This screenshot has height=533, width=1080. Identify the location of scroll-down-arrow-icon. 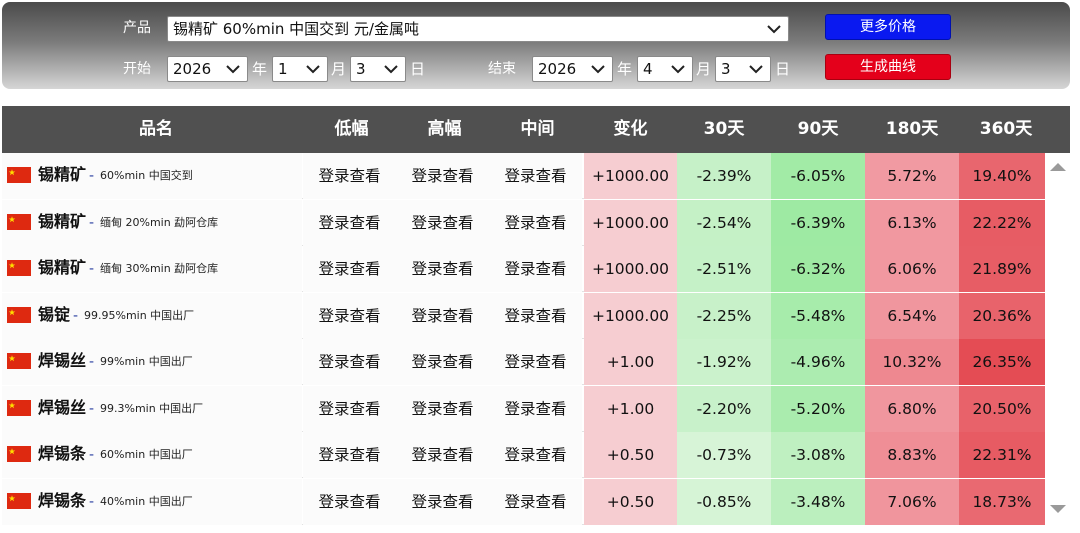
(1058, 509).